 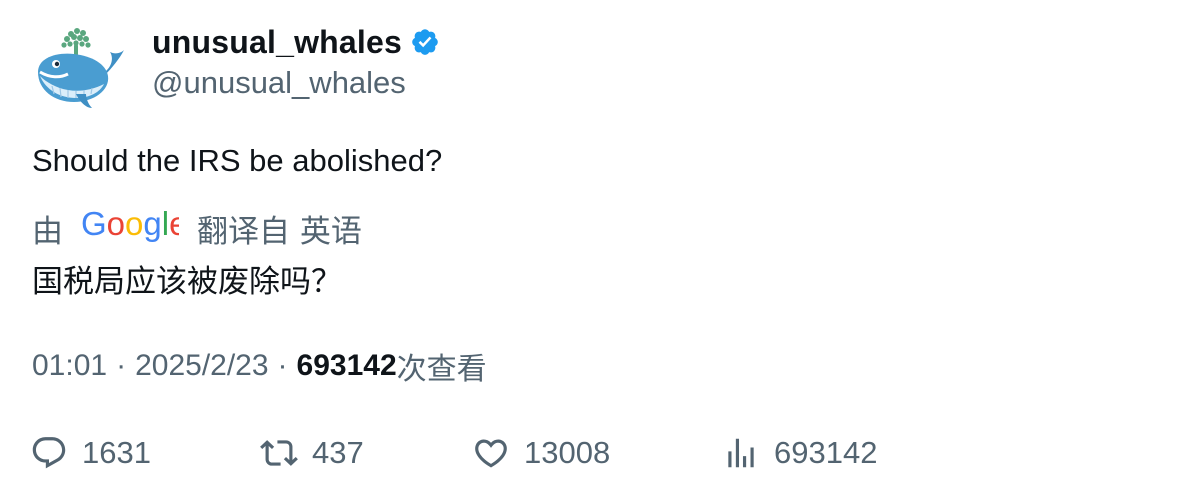 I want to click on reply-button: 1631, so click(x=90, y=453).